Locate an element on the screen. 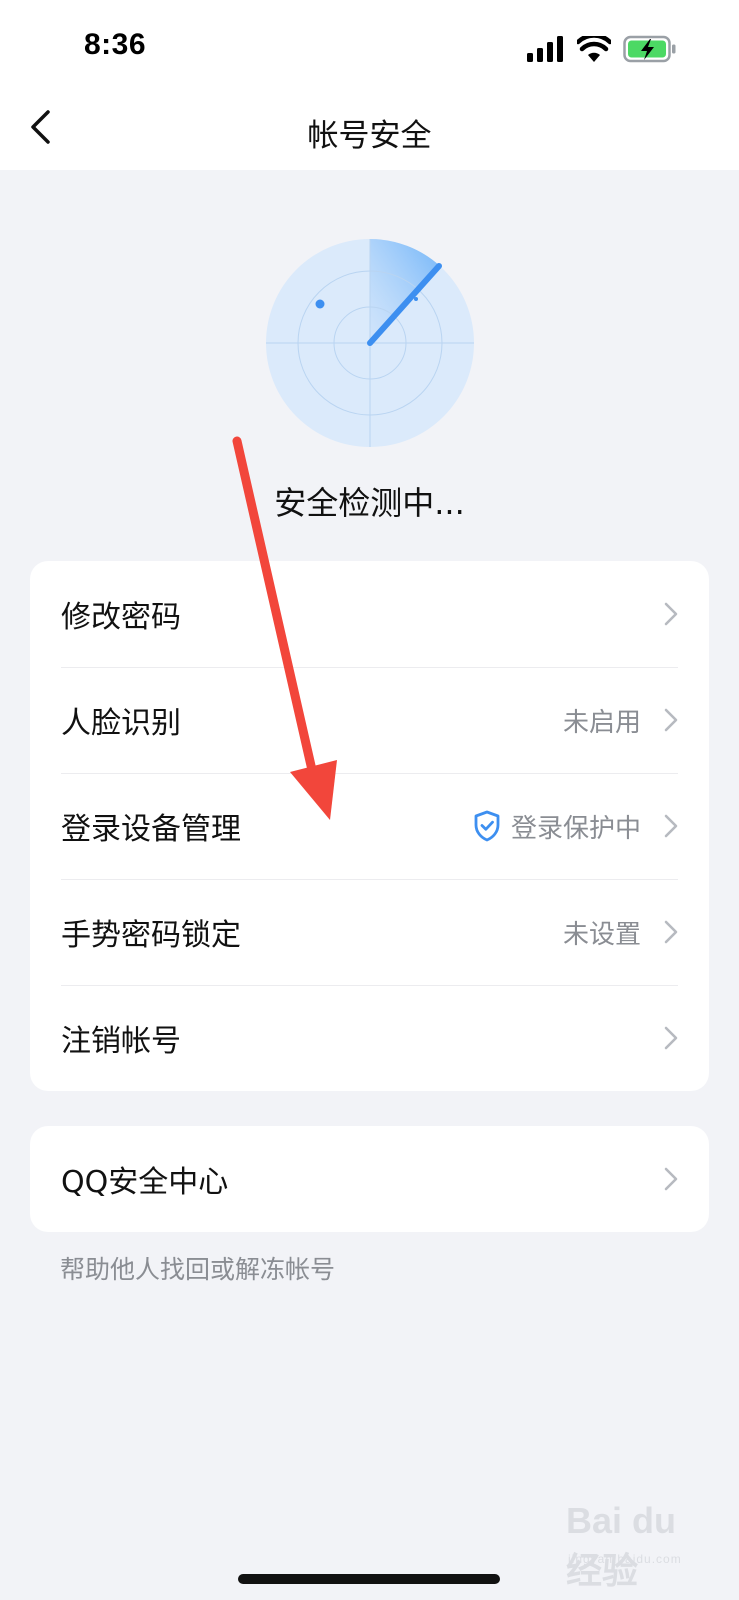 This screenshot has height=1600, width=739. navigation-bar: 帐号安全 is located at coordinates (369, 130).